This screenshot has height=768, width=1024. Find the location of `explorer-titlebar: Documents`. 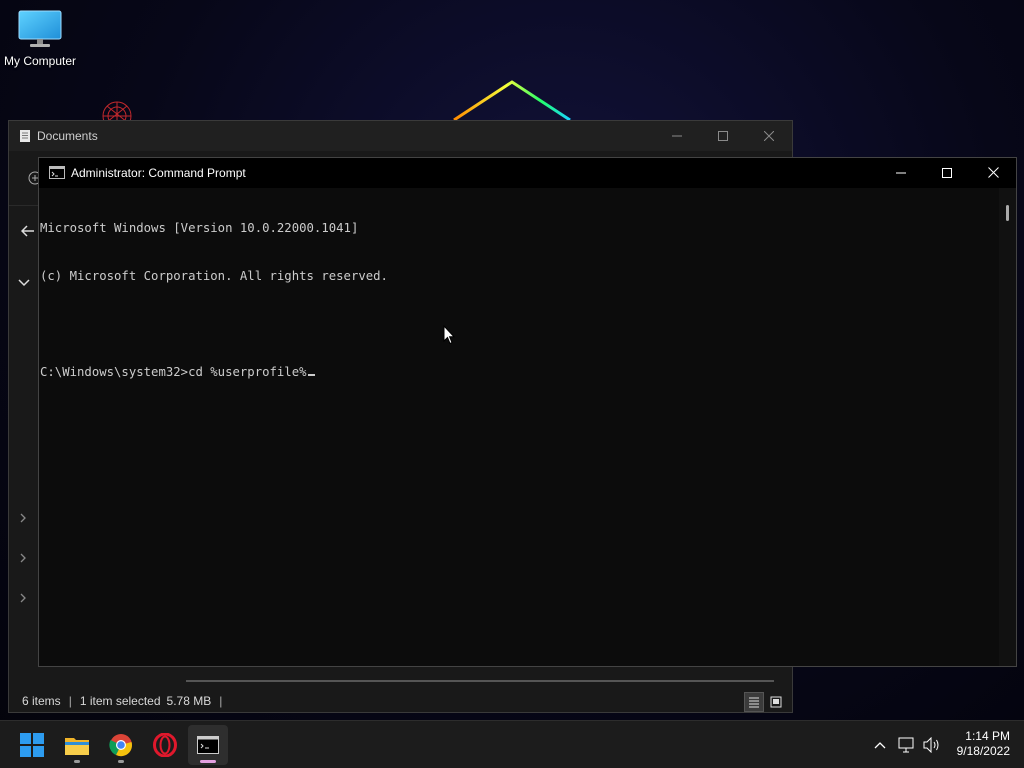

explorer-titlebar: Documents is located at coordinates (400, 136).